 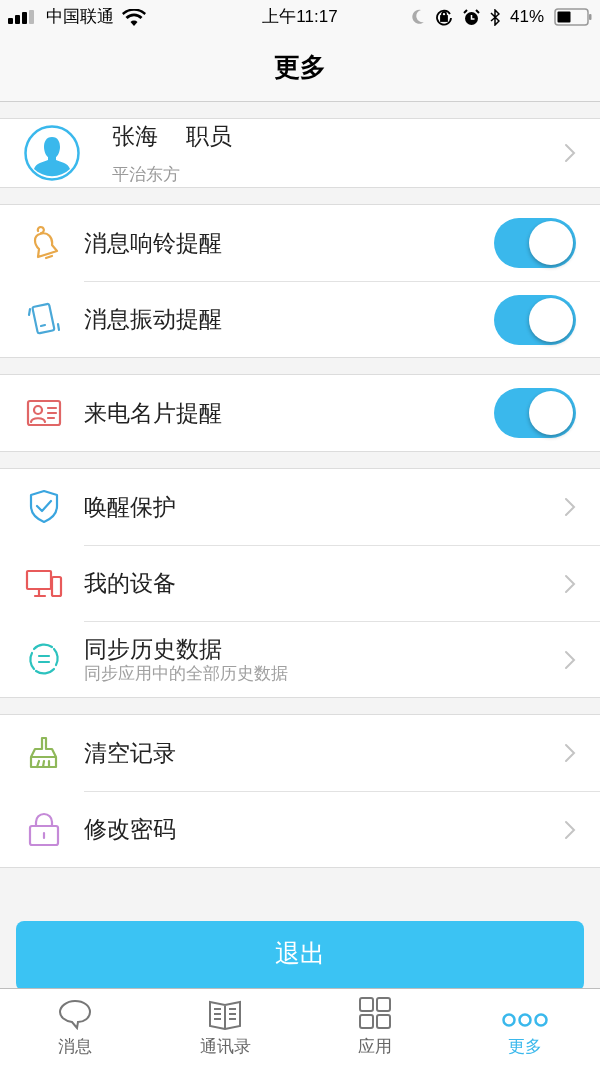 What do you see at coordinates (300, 67) in the screenshot?
I see `page-title: 更多` at bounding box center [300, 67].